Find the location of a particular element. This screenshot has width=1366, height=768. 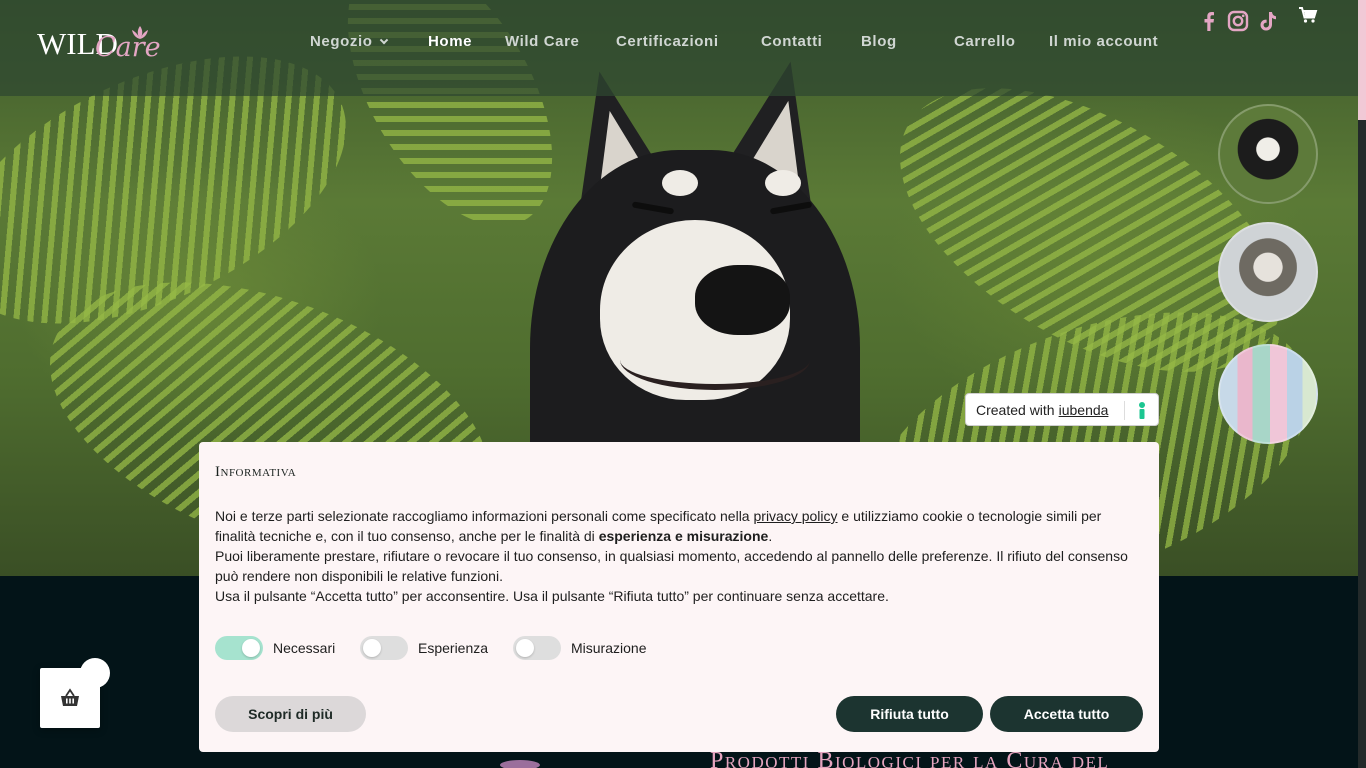

scrollbar-thumb is located at coordinates (1362, 60).